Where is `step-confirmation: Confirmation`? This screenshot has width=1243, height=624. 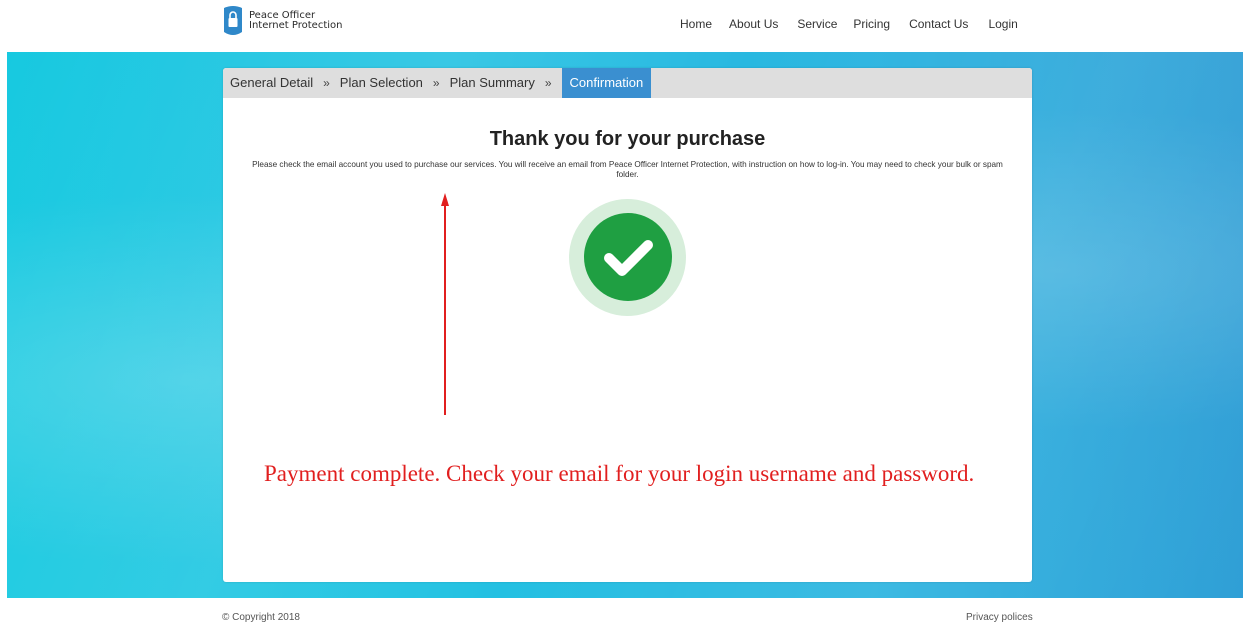
step-confirmation: Confirmation is located at coordinates (606, 83).